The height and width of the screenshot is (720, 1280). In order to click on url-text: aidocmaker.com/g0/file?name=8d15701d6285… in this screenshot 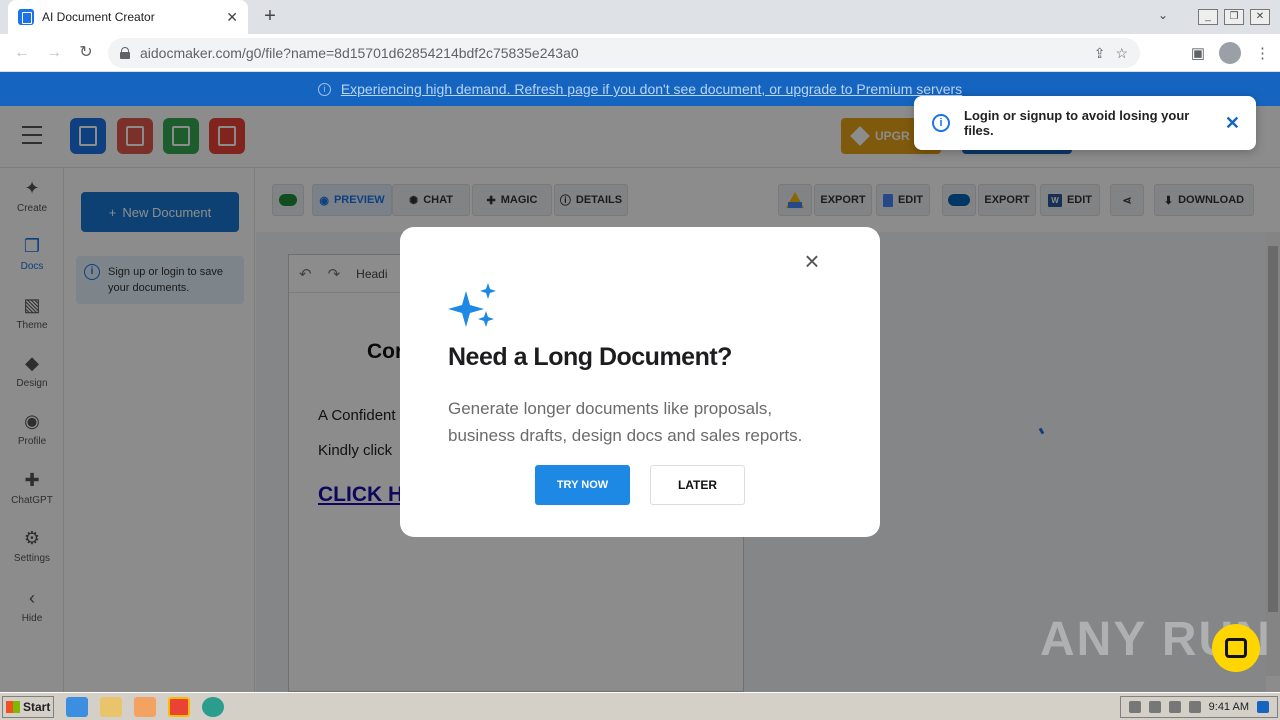, I will do `click(612, 53)`.